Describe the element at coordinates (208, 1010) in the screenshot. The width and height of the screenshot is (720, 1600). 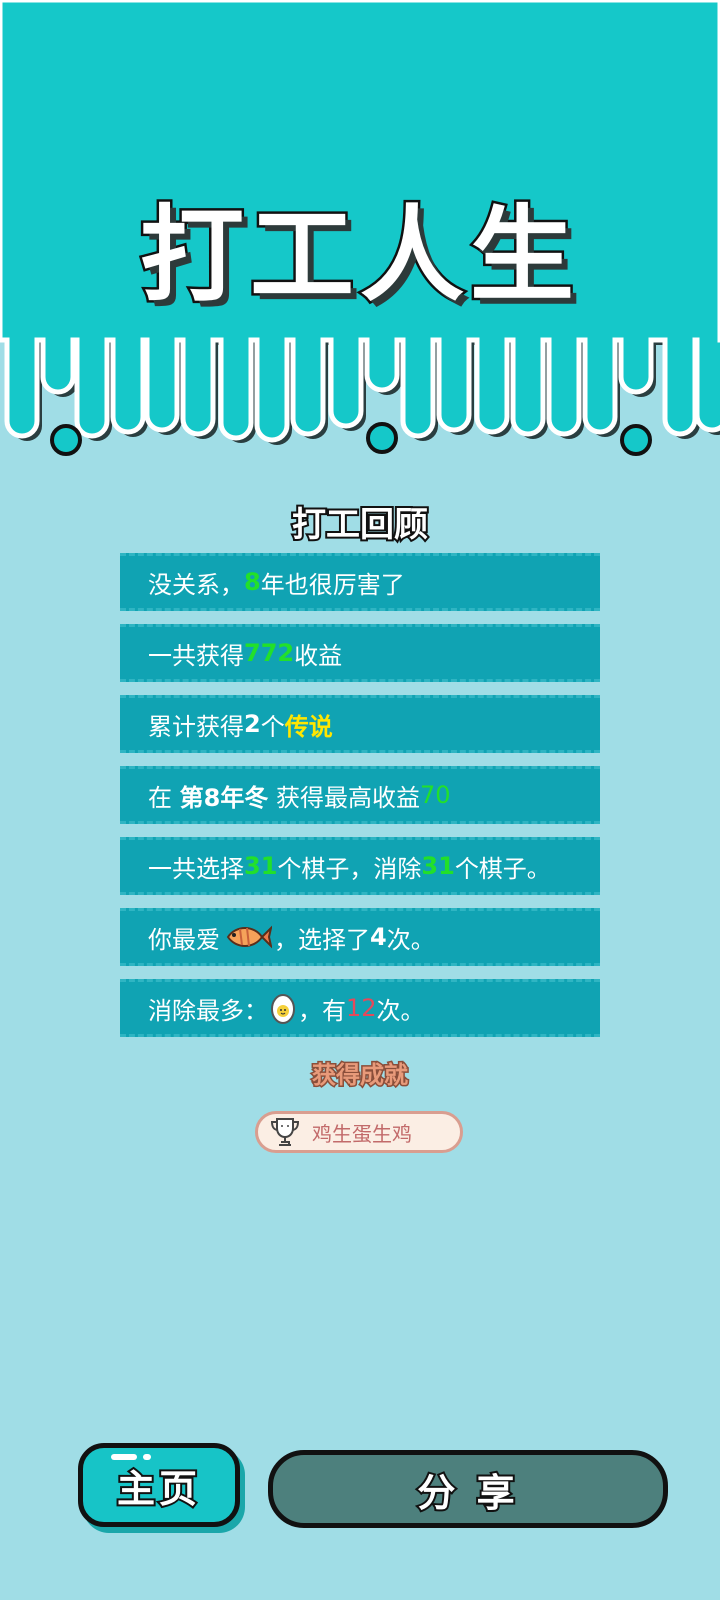
I see `row-text: 消除最多：` at that location.